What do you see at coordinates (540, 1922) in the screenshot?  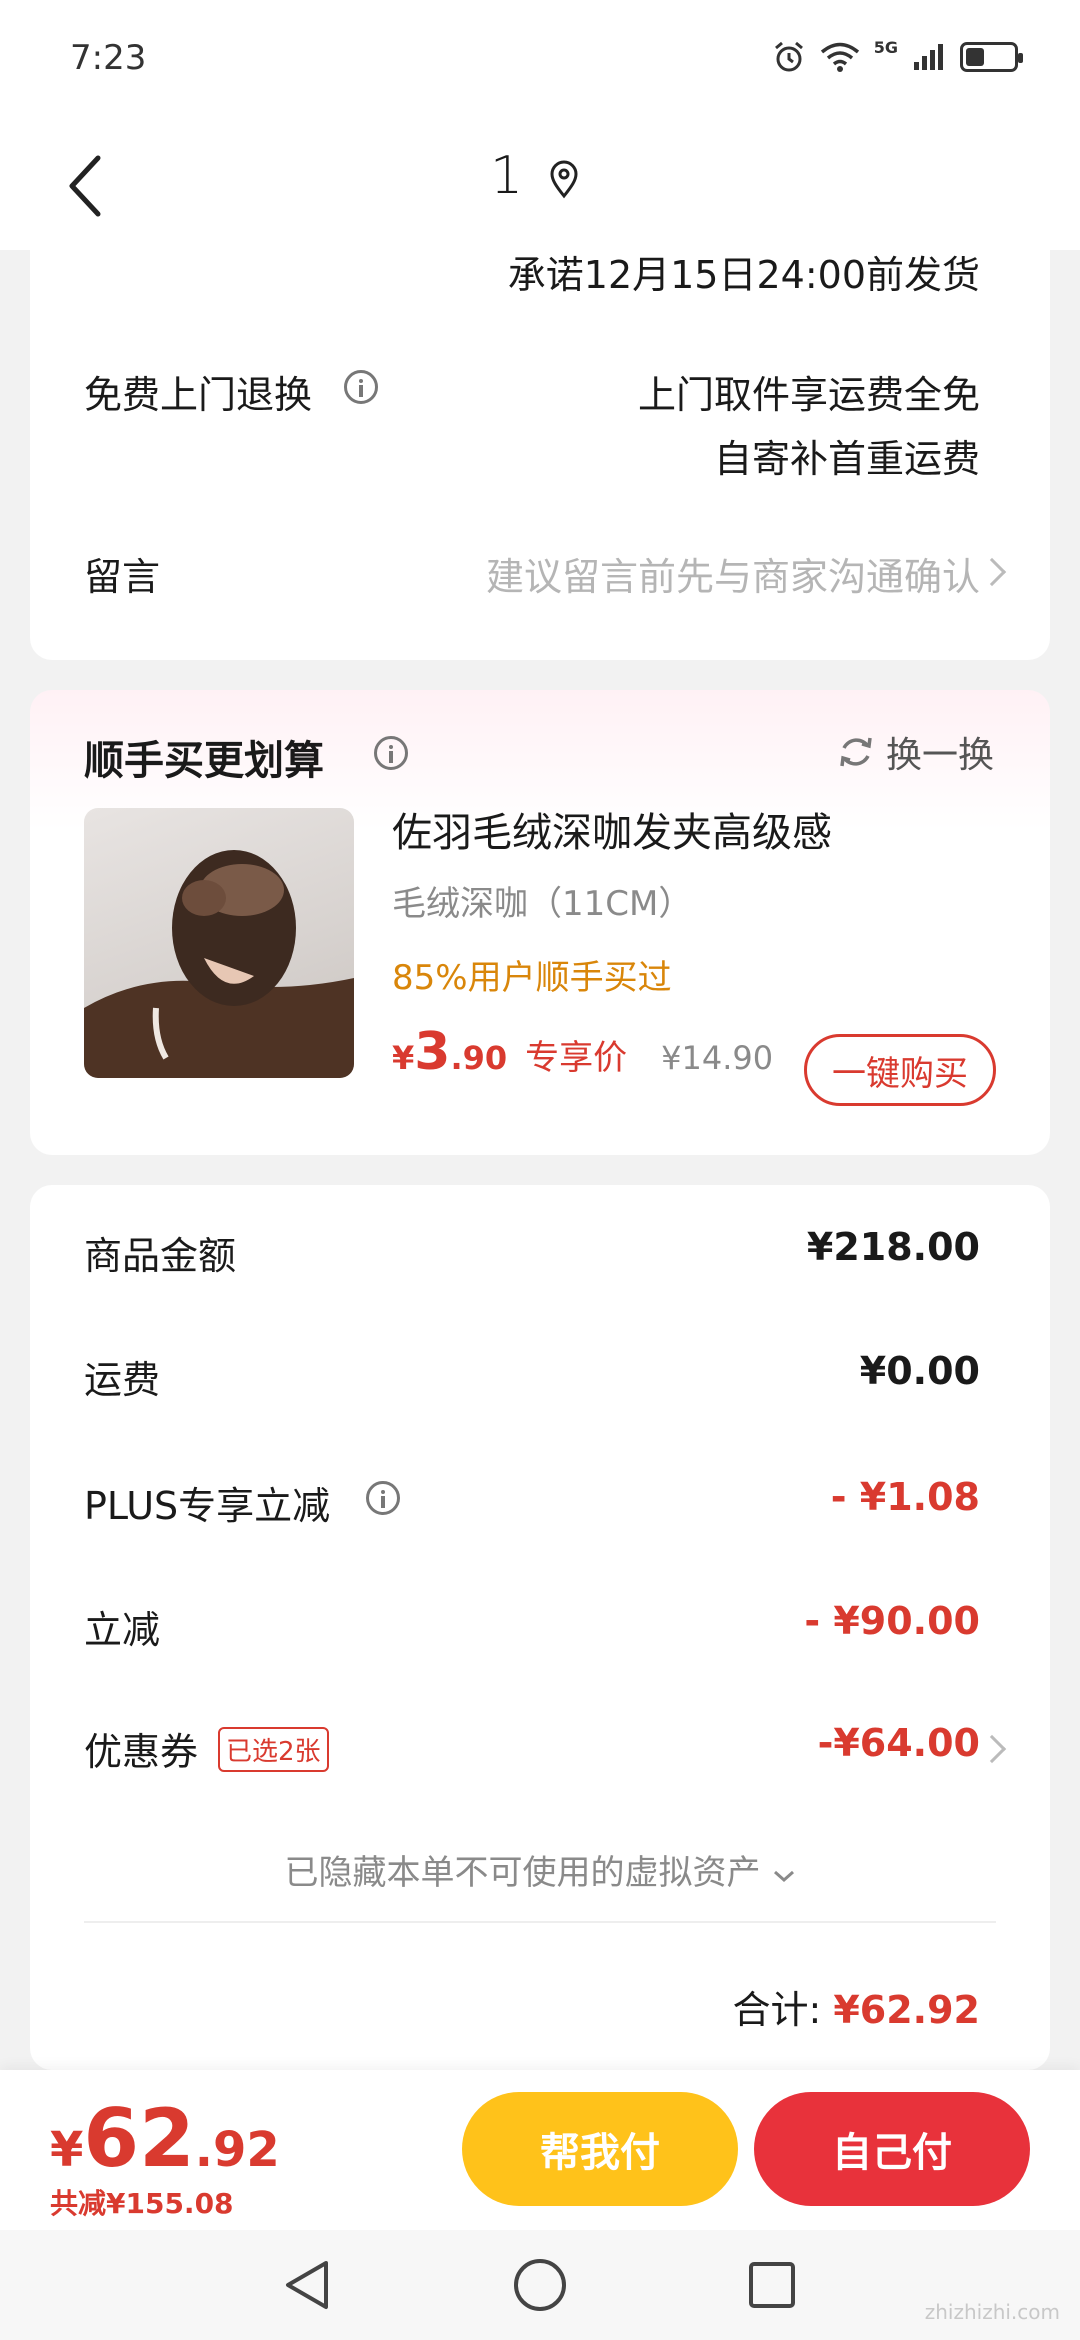 I see `divider` at bounding box center [540, 1922].